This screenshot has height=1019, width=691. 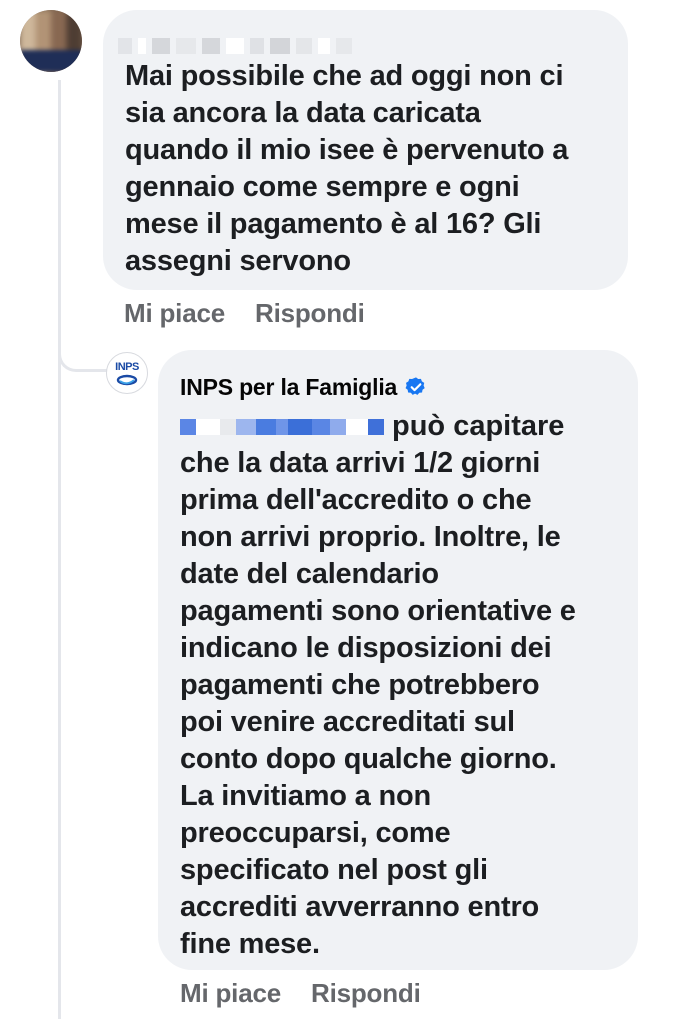 What do you see at coordinates (310, 313) in the screenshot?
I see `comment-reply-button: Rispondi` at bounding box center [310, 313].